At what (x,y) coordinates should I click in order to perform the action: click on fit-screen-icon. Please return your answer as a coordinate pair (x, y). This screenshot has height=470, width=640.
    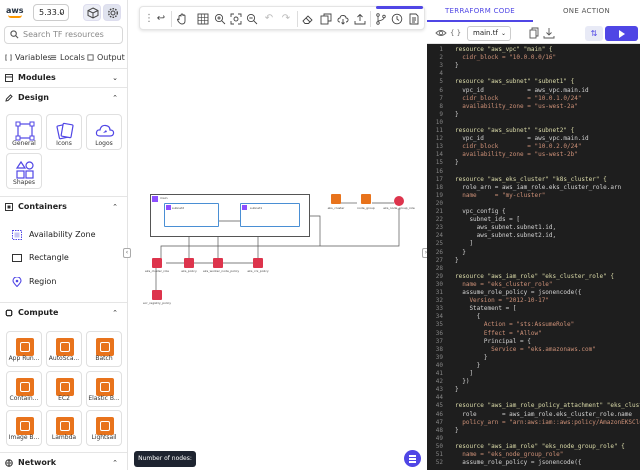
    Looking at the image, I should click on (236, 19).